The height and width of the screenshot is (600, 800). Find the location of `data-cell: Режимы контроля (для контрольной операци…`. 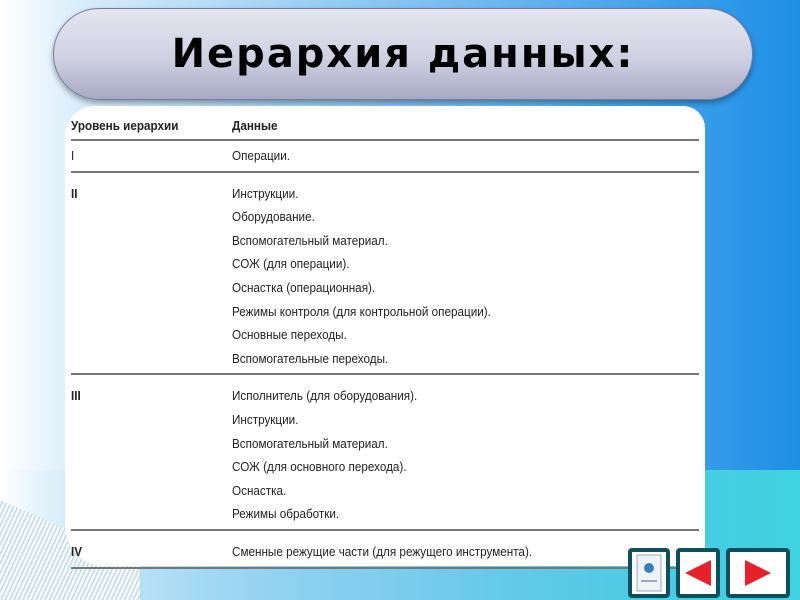

data-cell: Режимы контроля (для контрольной операци… is located at coordinates (361, 311).